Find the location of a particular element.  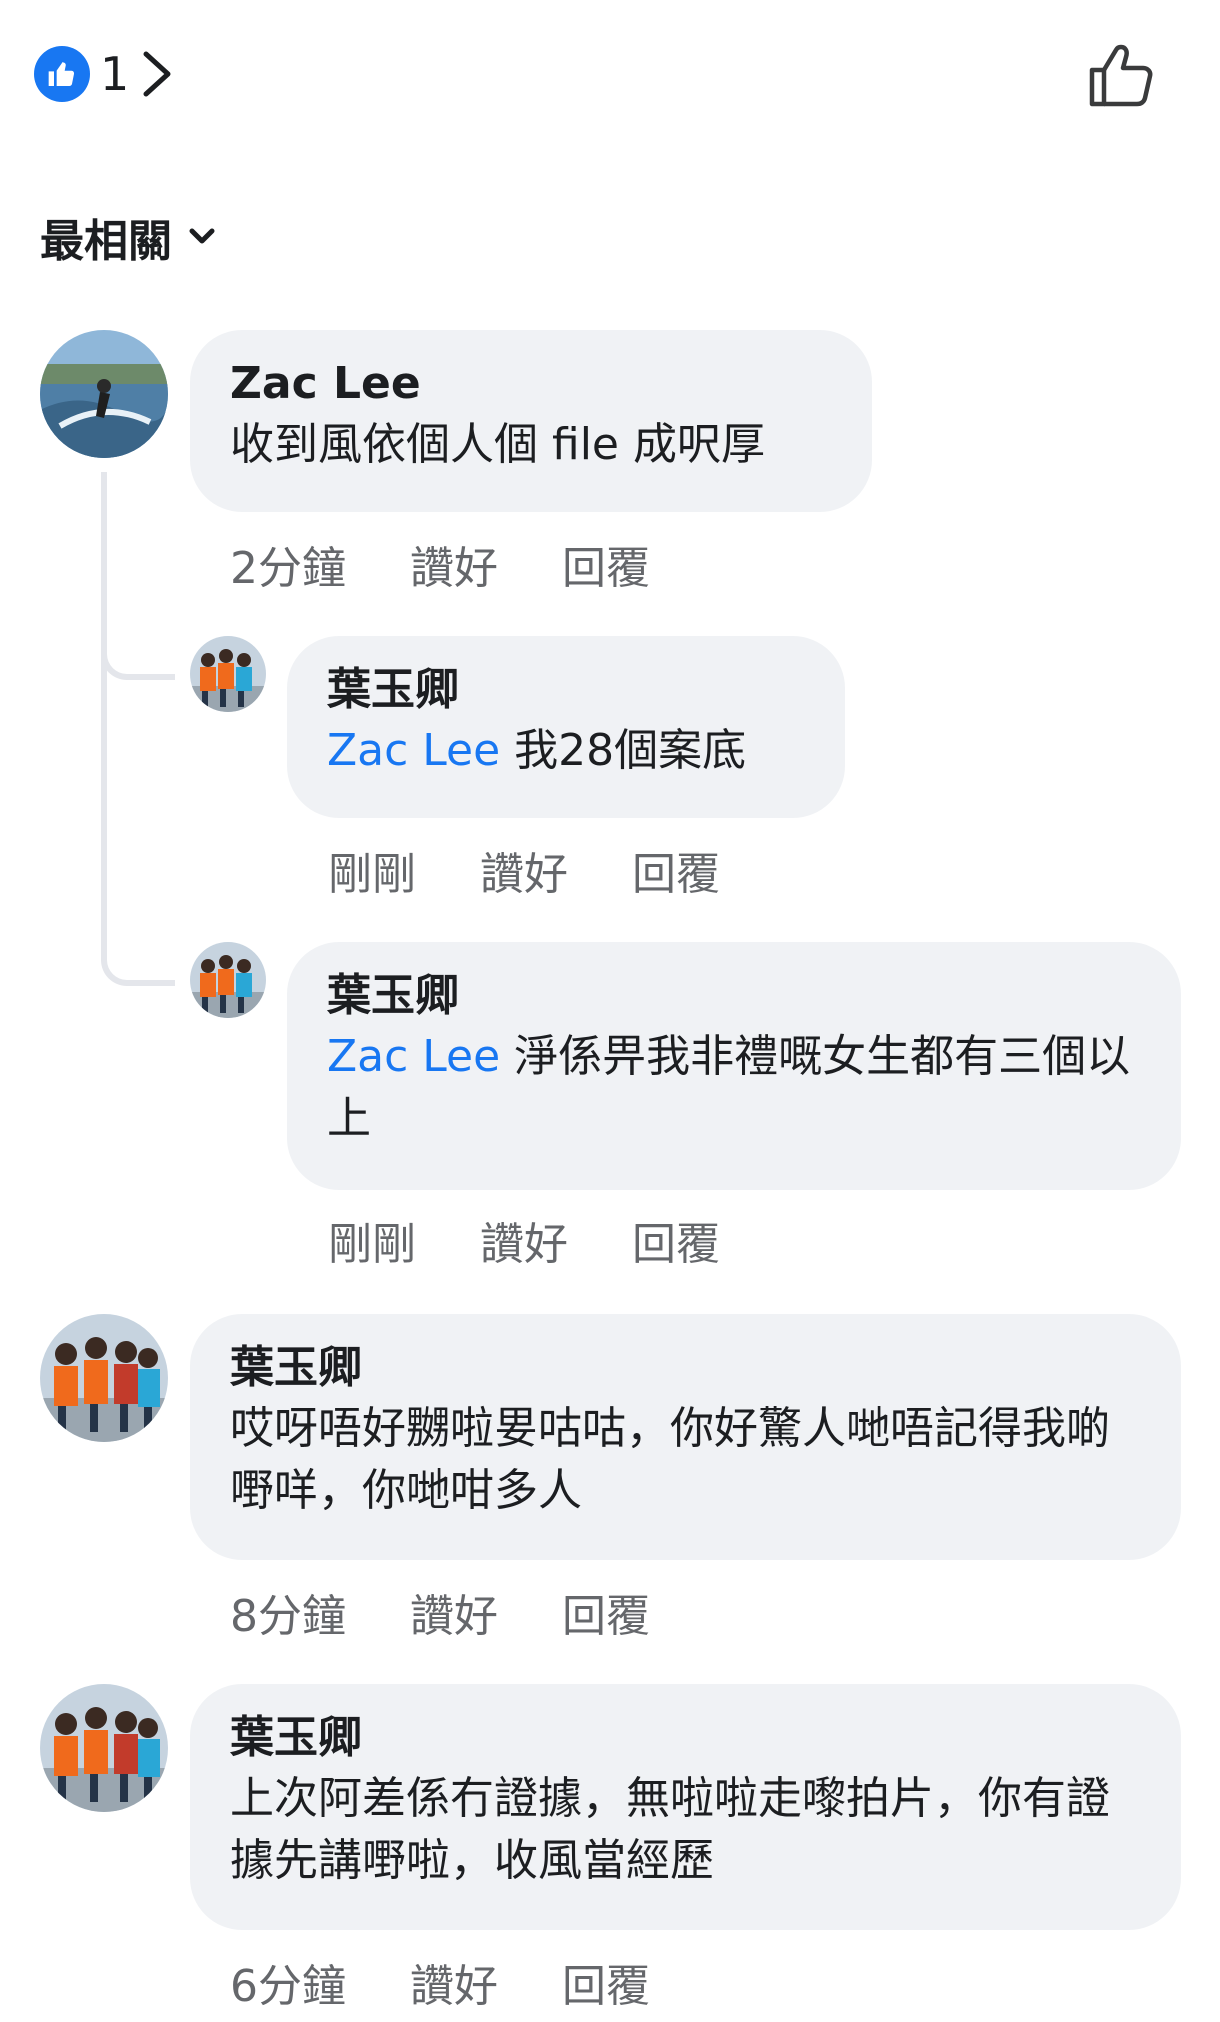

chevron-down-icon is located at coordinates (202, 236).